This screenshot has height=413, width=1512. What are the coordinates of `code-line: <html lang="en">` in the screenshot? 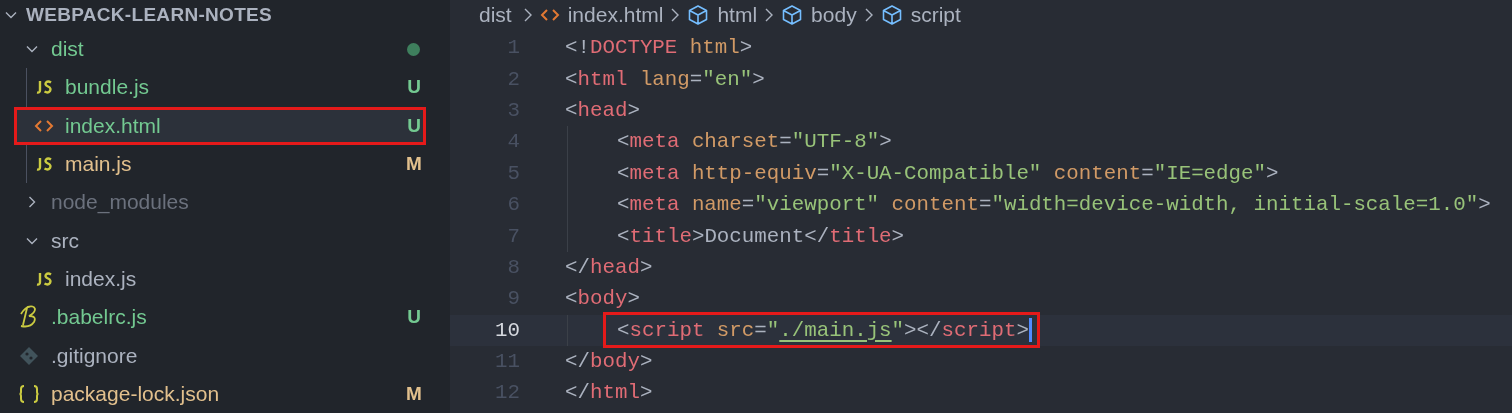 It's located at (665, 79).